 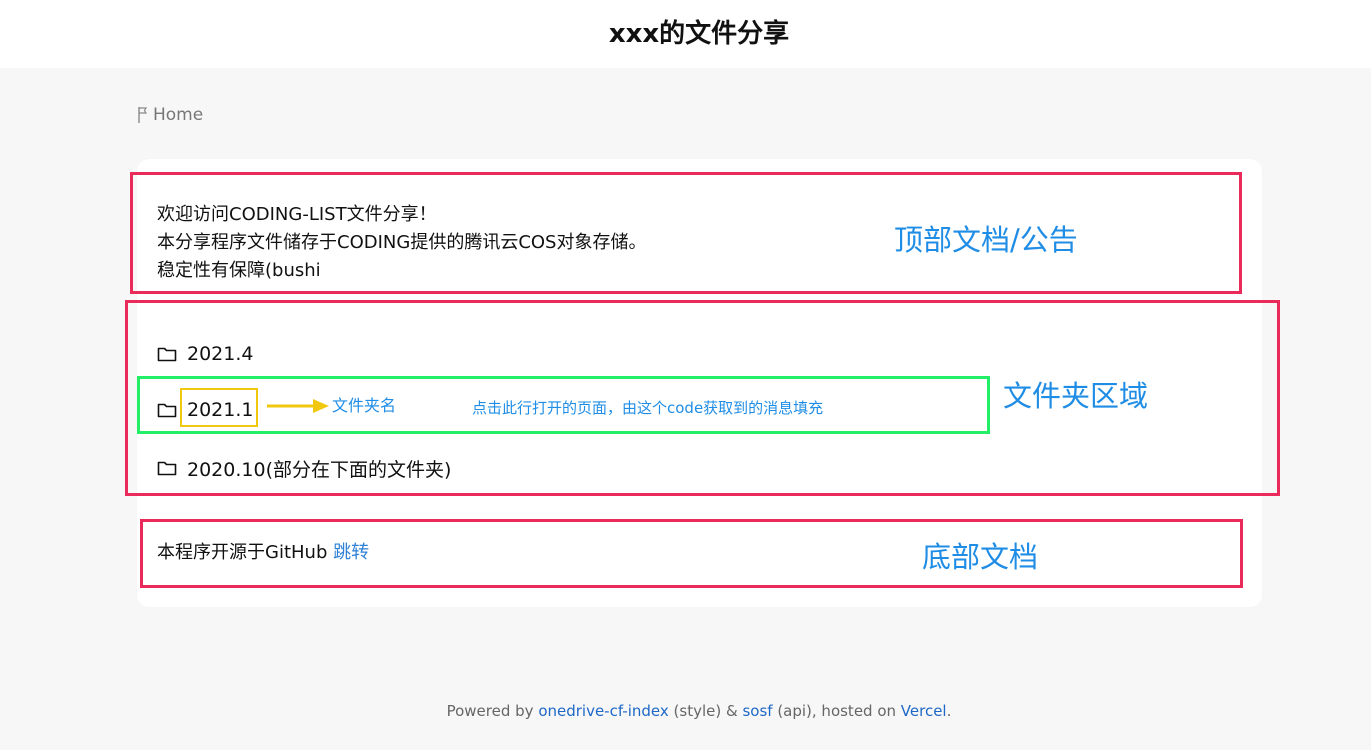 What do you see at coordinates (143, 115) in the screenshot?
I see `flag-icon` at bounding box center [143, 115].